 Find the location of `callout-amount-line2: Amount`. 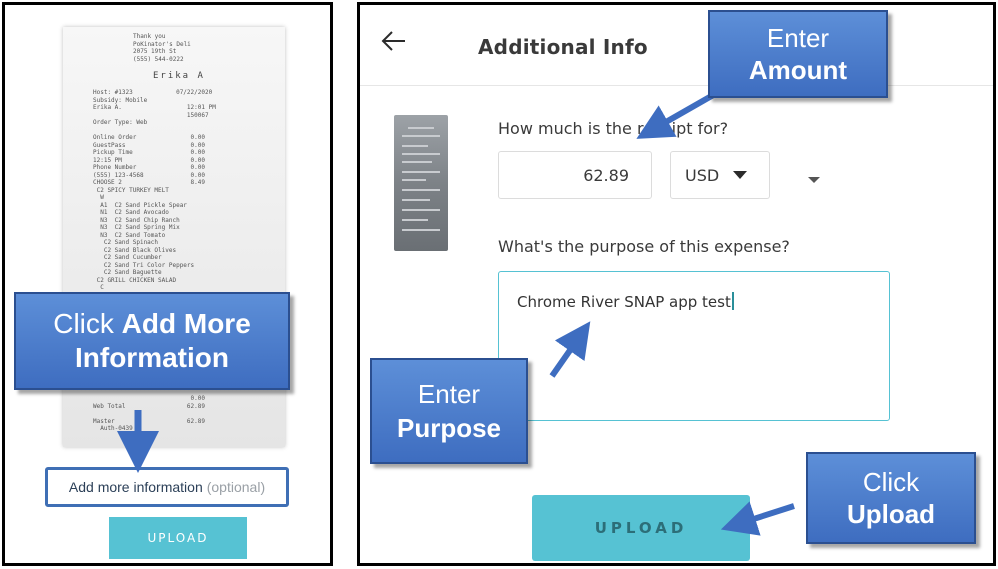

callout-amount-line2: Amount is located at coordinates (798, 70).